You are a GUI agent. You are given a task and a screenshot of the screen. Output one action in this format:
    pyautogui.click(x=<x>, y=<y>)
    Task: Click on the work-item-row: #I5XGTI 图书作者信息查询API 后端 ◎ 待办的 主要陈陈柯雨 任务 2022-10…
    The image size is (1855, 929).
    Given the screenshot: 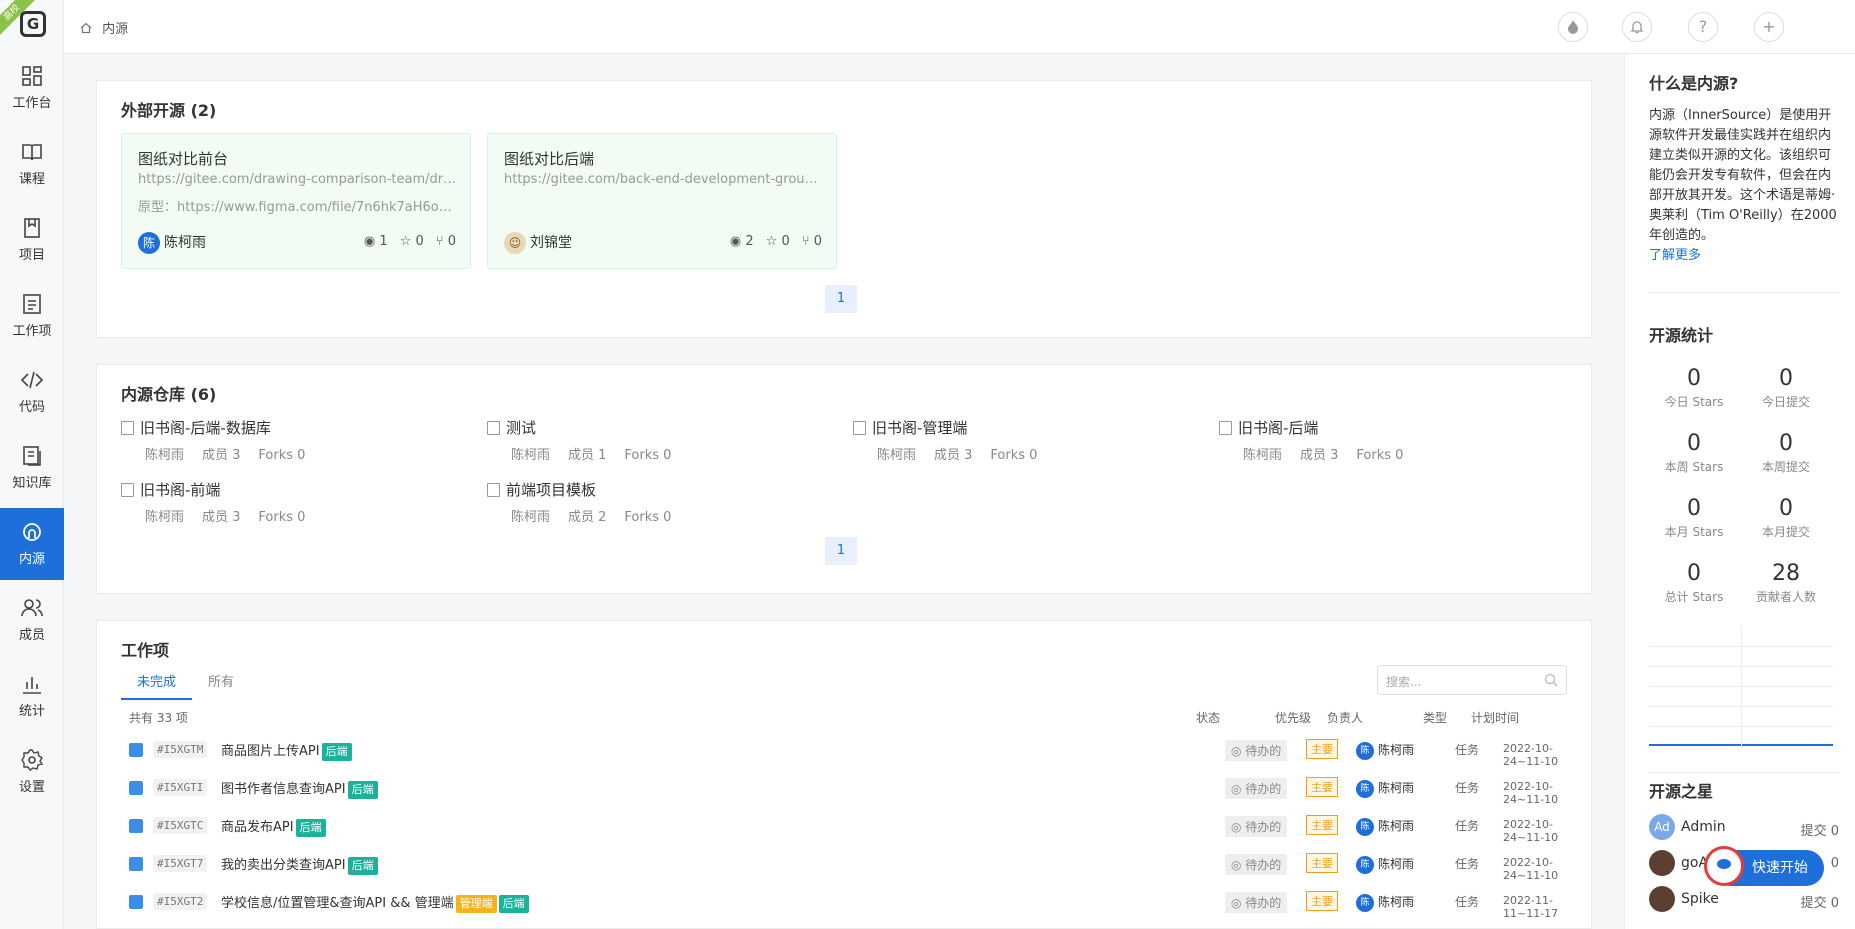 What is the action you would take?
    pyautogui.click(x=849, y=789)
    